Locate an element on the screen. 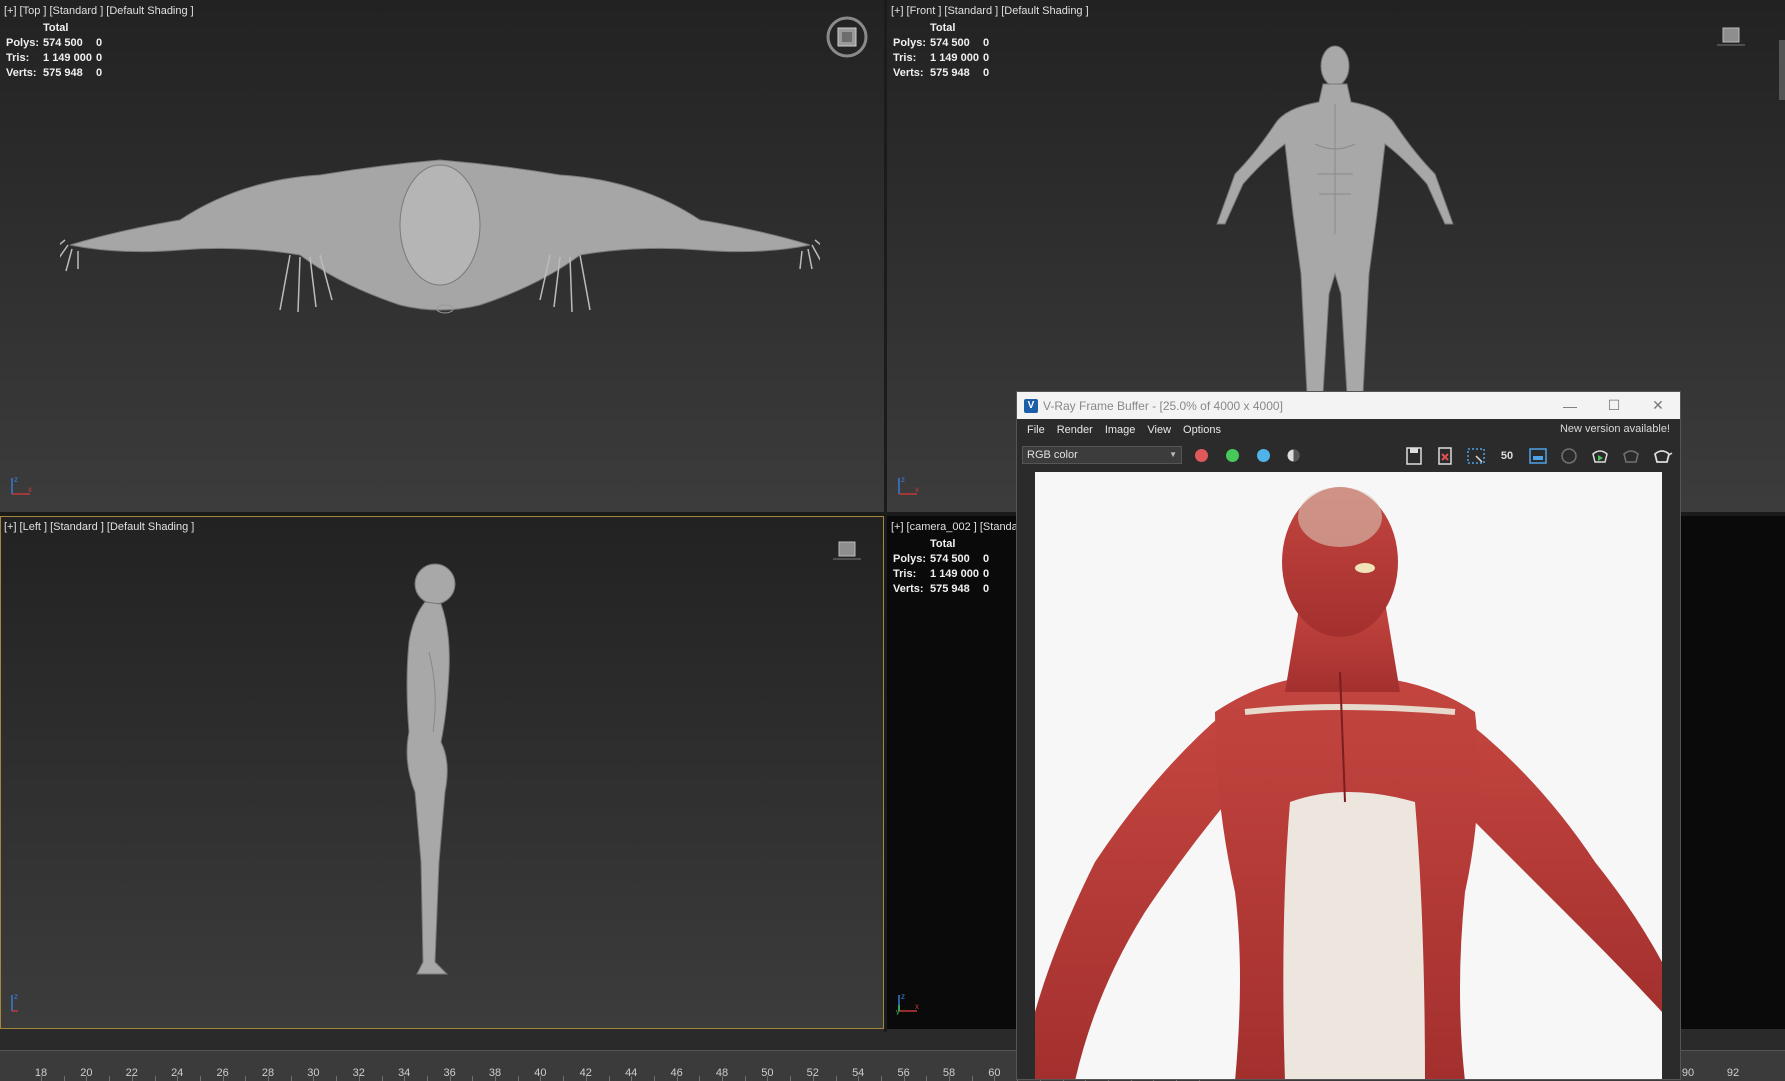 This screenshot has width=1785, height=1081. menu-view: View is located at coordinates (1159, 430).